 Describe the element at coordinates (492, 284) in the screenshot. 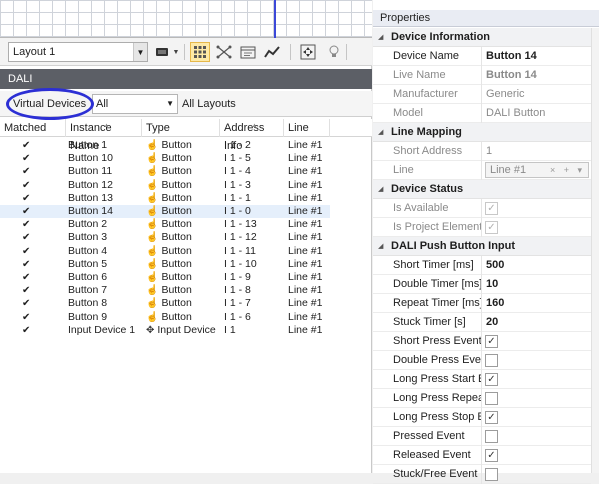

I see `property-value: 10` at that location.